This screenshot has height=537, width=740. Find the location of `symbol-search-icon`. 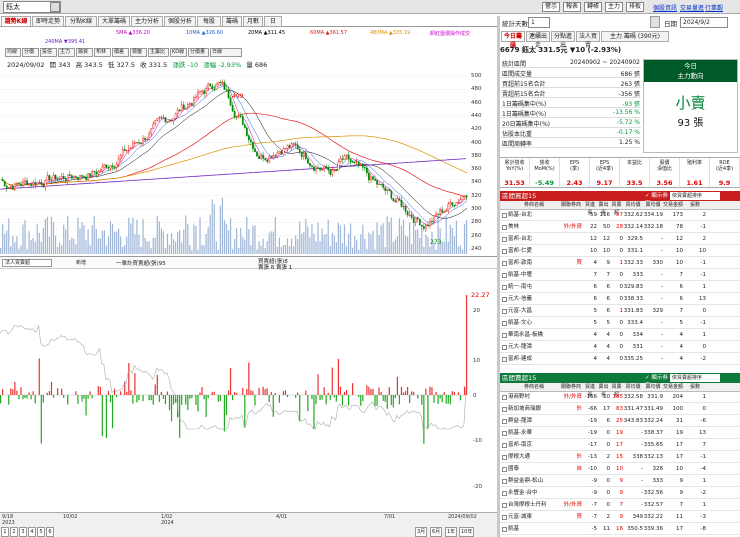

symbol-search-icon is located at coordinates (55, 7).